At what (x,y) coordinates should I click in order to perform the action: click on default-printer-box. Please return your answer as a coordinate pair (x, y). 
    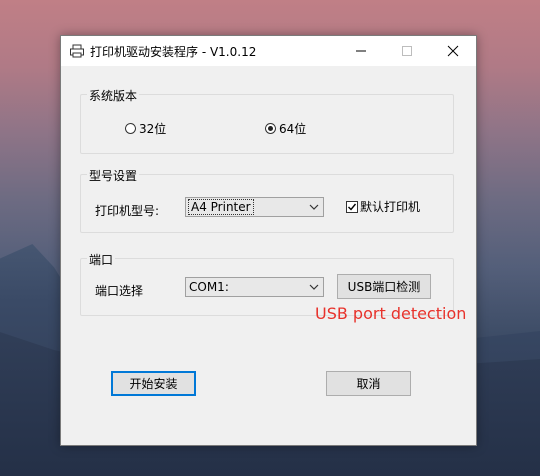
    Looking at the image, I should click on (352, 206).